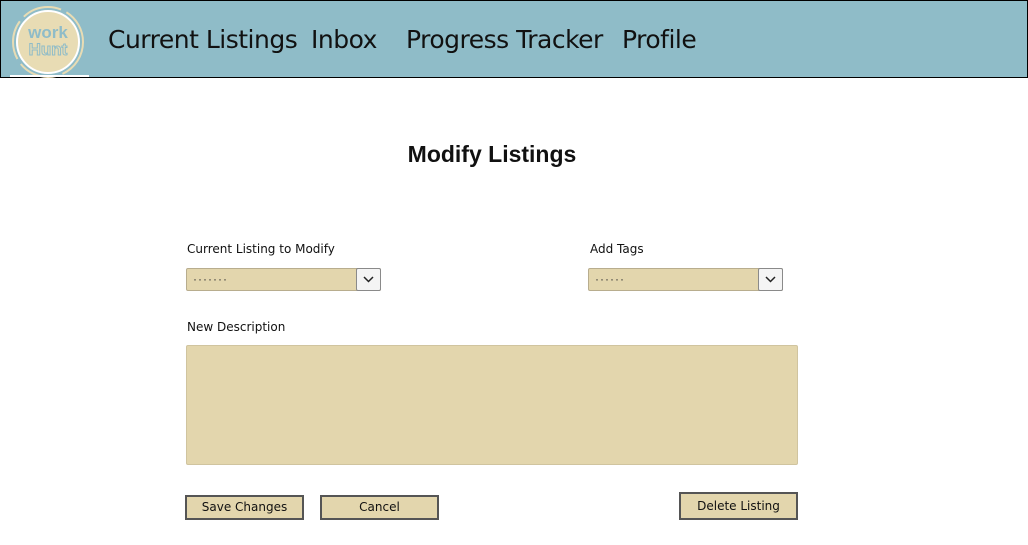 This screenshot has height=545, width=1028. I want to click on nav-profile: Profile, so click(659, 39).